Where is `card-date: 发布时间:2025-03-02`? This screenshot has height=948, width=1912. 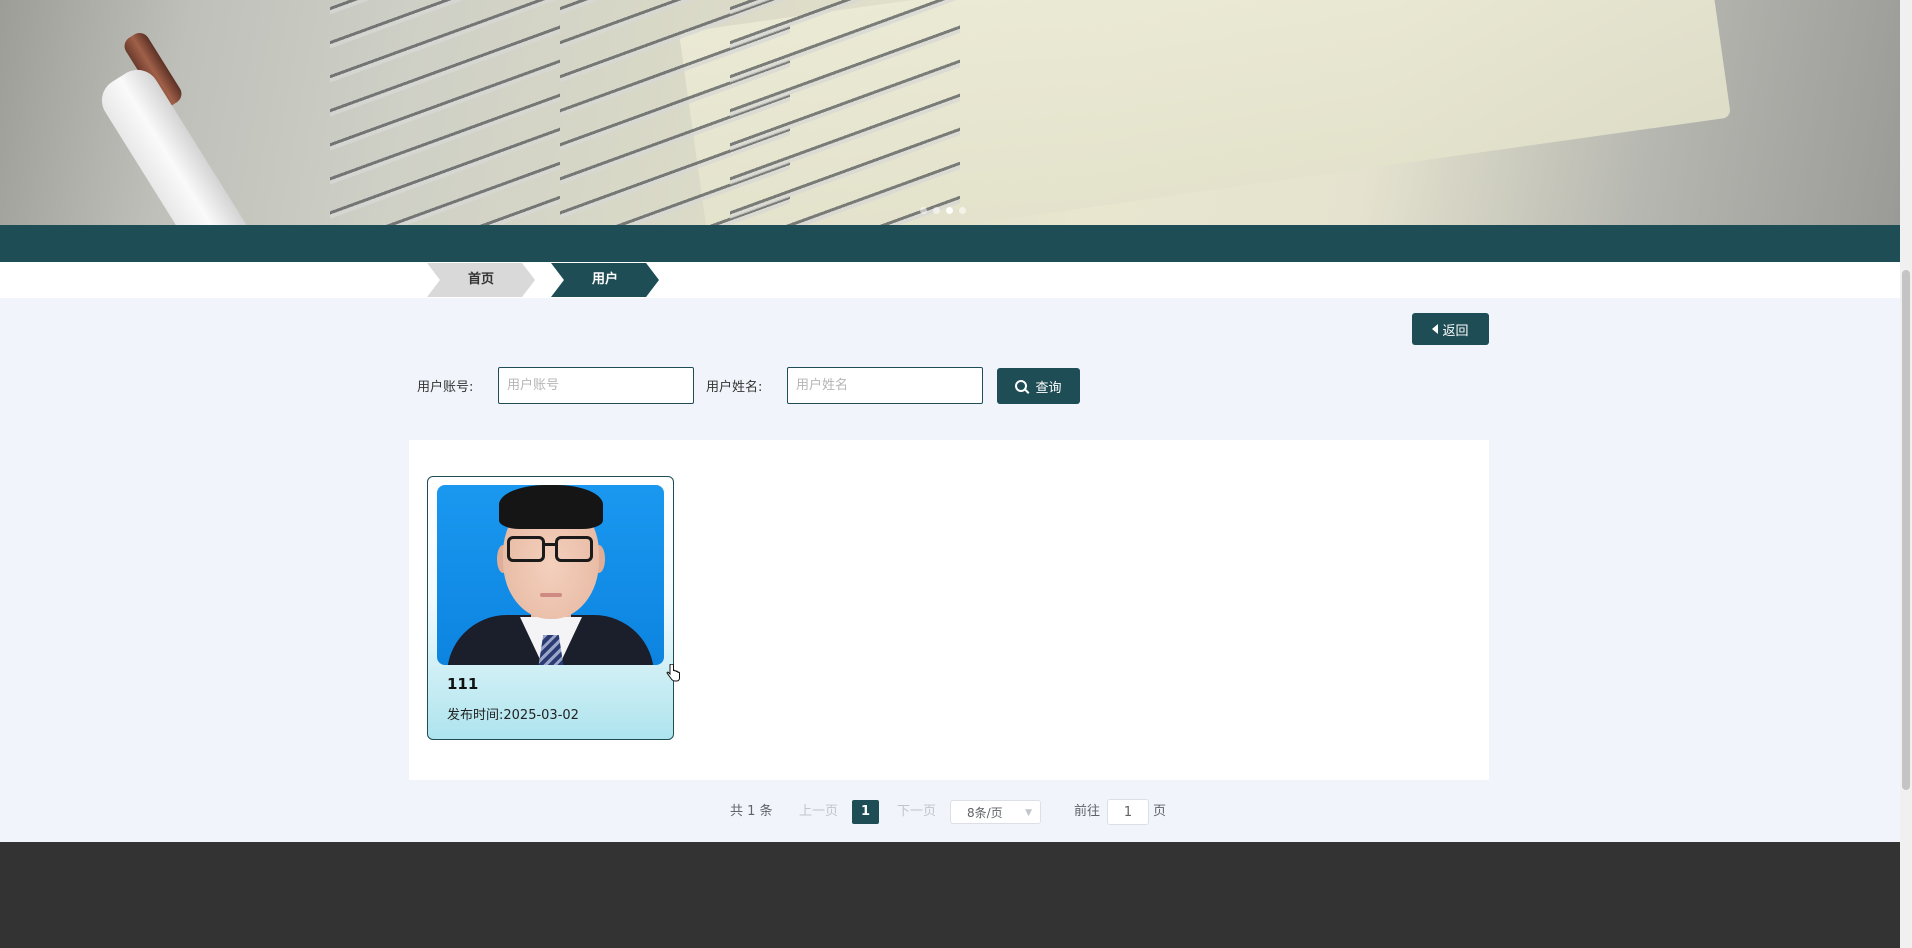
card-date: 发布时间:2025-03-02 is located at coordinates (513, 713).